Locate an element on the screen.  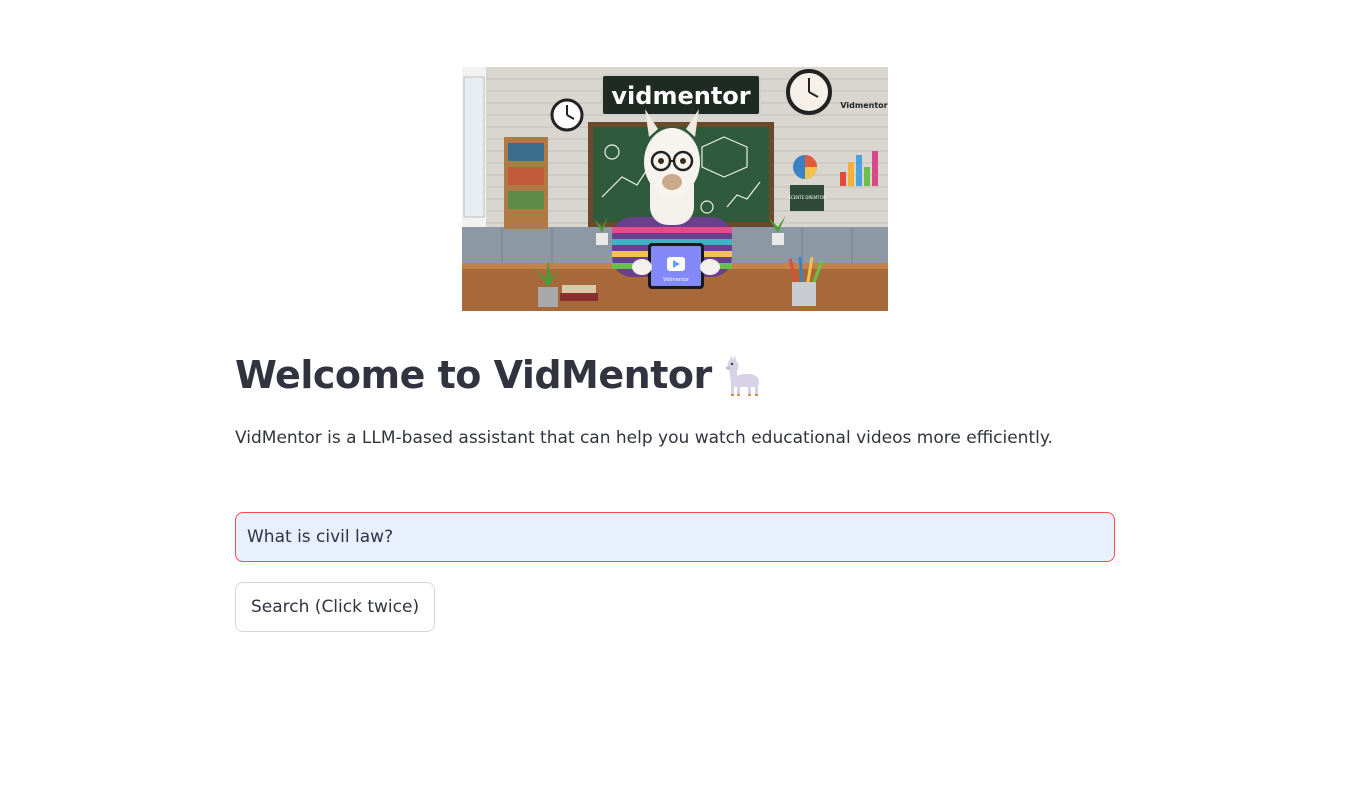
banner-corner-text: Vidmentor is located at coordinates (863, 105).